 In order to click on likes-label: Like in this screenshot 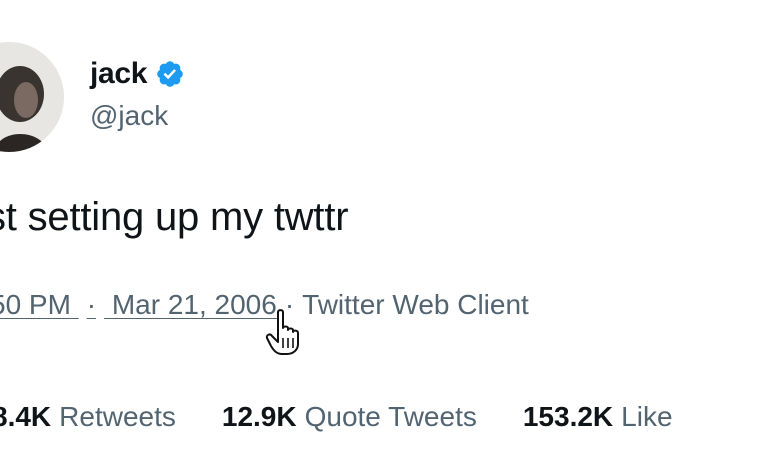, I will do `click(647, 416)`.